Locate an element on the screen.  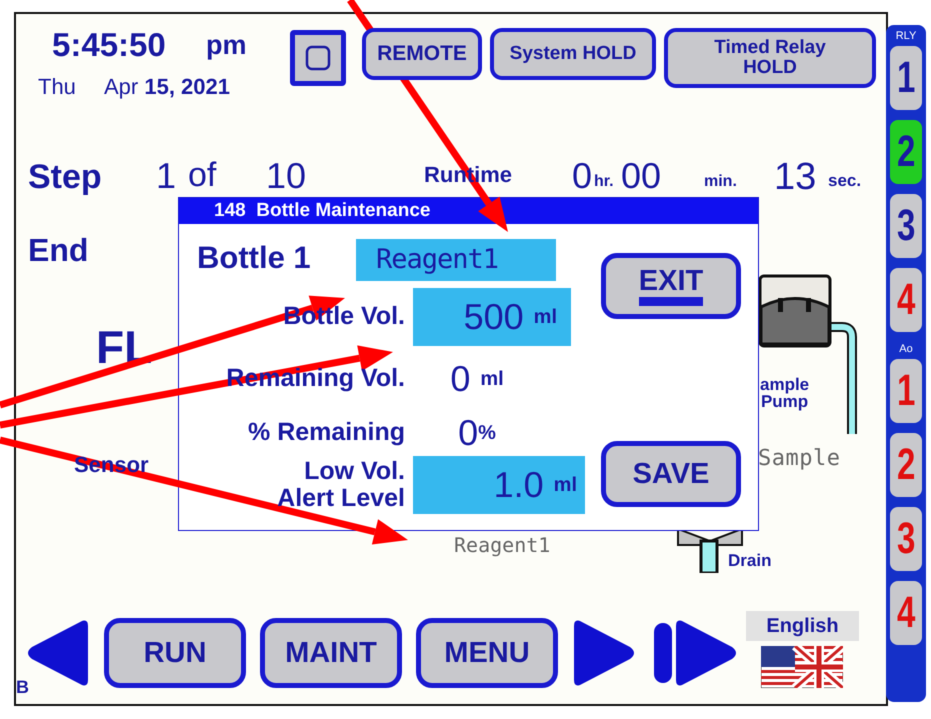
runtime-minutes: 00 is located at coordinates (641, 176).